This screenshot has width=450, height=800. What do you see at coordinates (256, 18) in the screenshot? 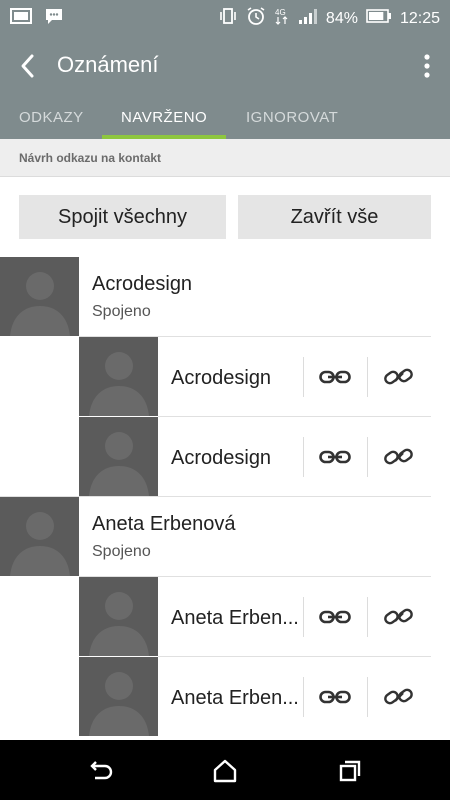
I see `alarm-icon` at bounding box center [256, 18].